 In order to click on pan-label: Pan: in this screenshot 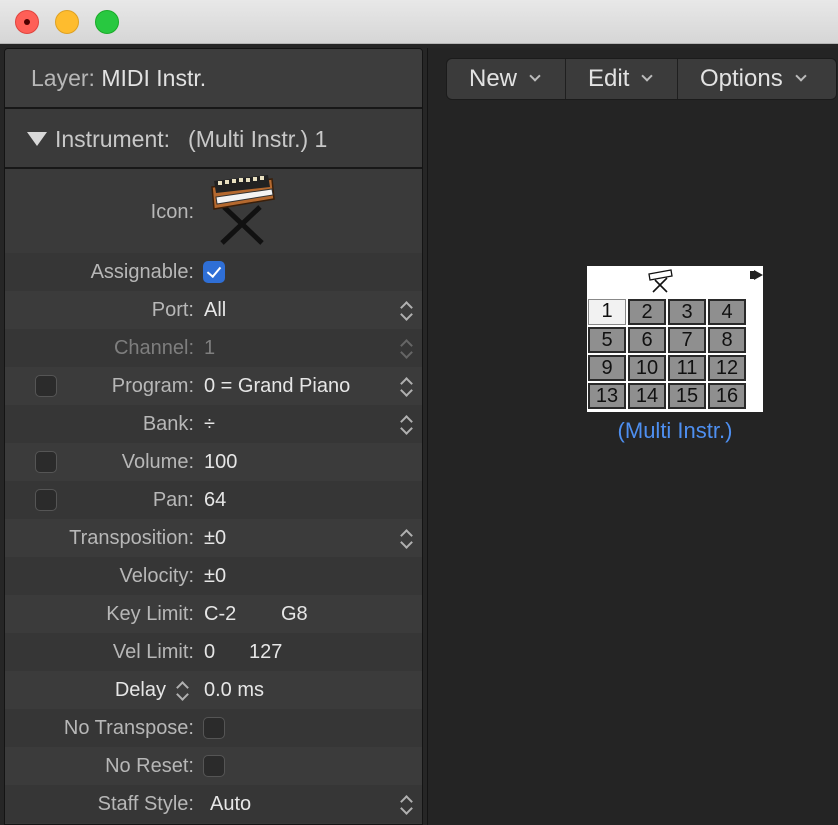, I will do `click(173, 500)`.